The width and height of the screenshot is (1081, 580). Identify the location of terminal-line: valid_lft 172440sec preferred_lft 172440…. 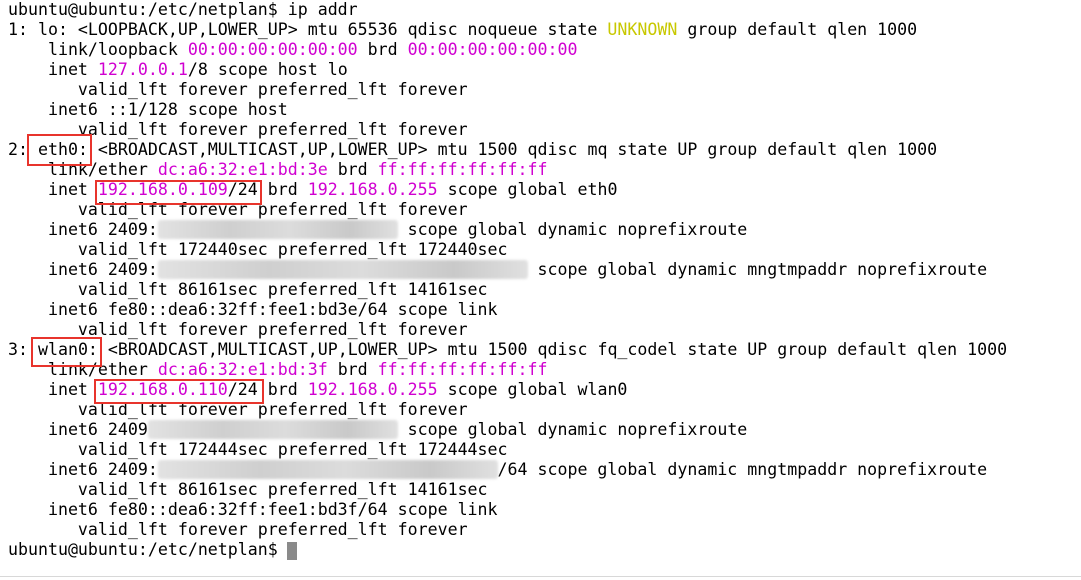
(258, 250).